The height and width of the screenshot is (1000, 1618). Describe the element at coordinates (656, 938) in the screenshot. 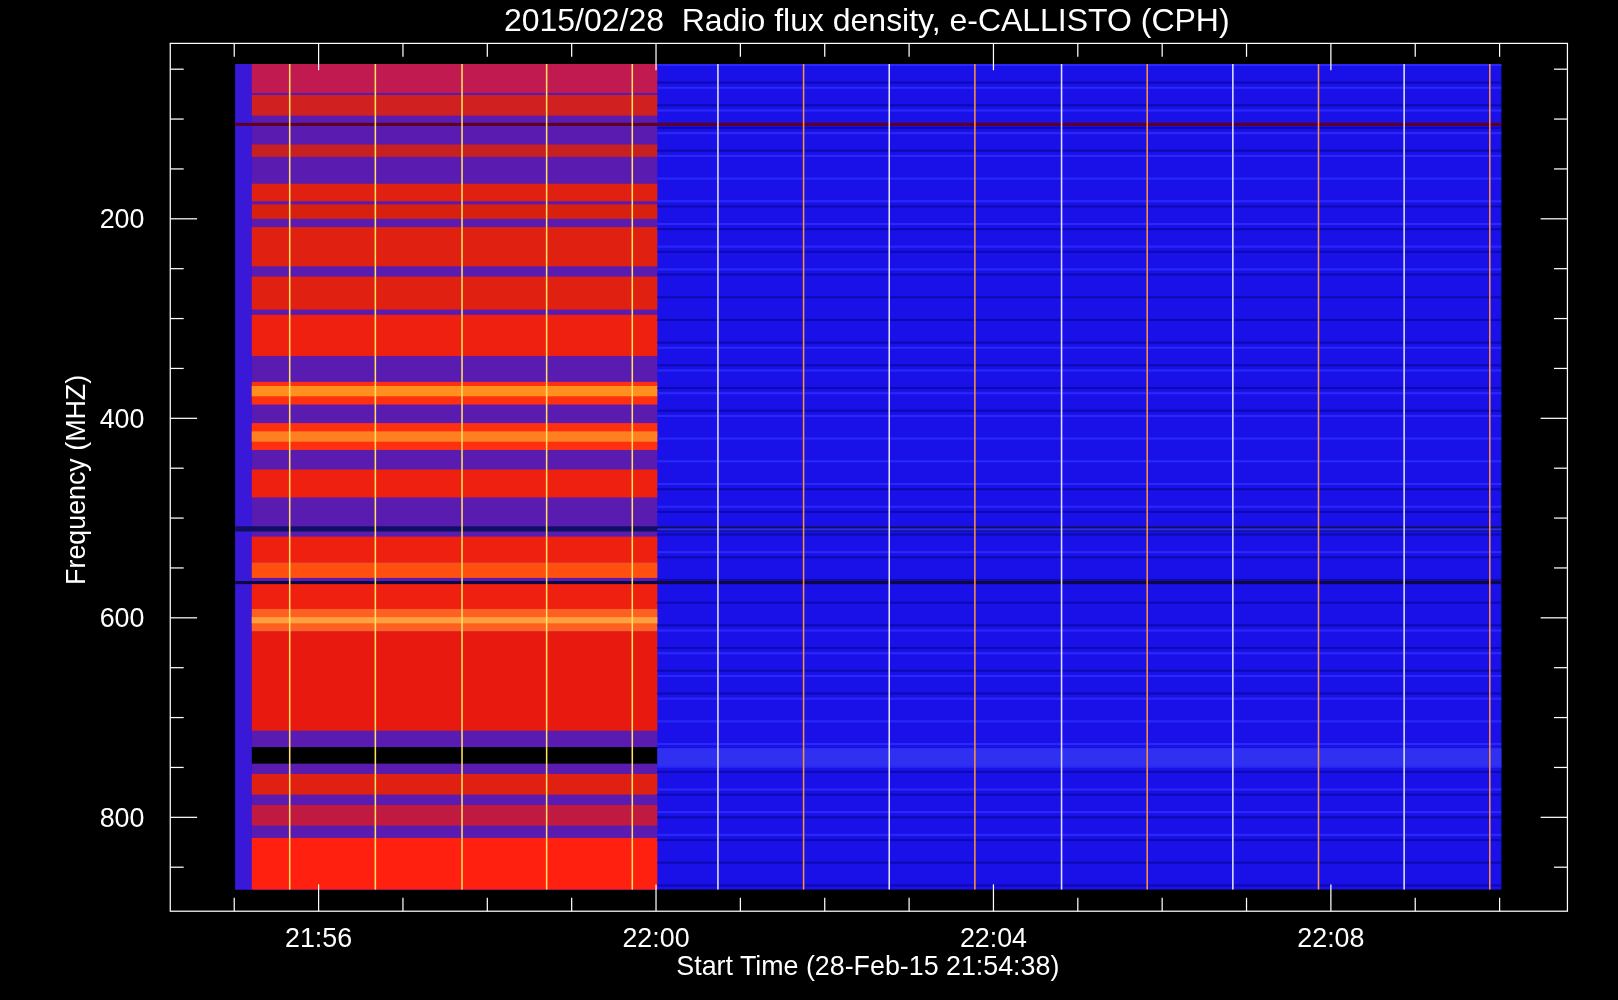

I see `x-tick-label: 22:00` at that location.